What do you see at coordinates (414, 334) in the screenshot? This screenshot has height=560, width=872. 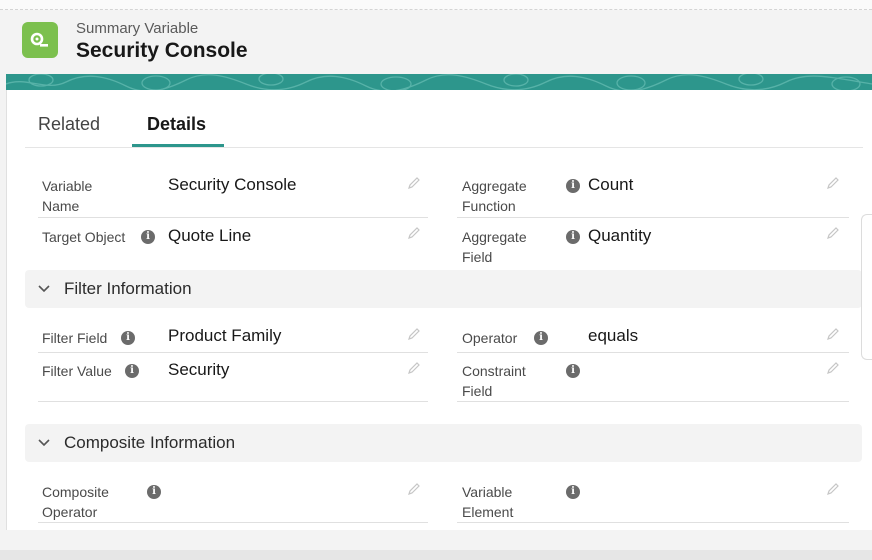 I see `edit-filter-field-pencil-icon` at bounding box center [414, 334].